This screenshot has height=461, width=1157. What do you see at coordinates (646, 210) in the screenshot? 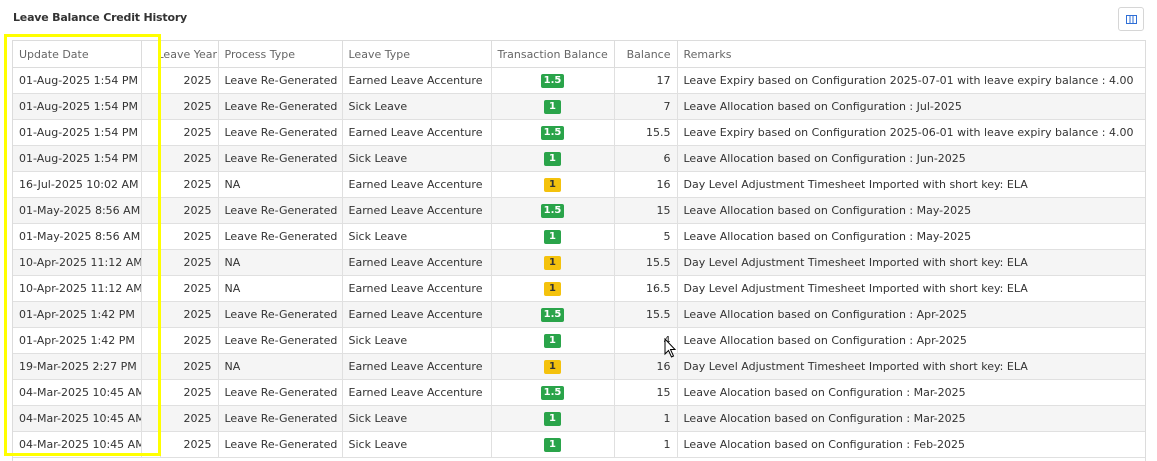
I see `cell-balance: 15` at bounding box center [646, 210].